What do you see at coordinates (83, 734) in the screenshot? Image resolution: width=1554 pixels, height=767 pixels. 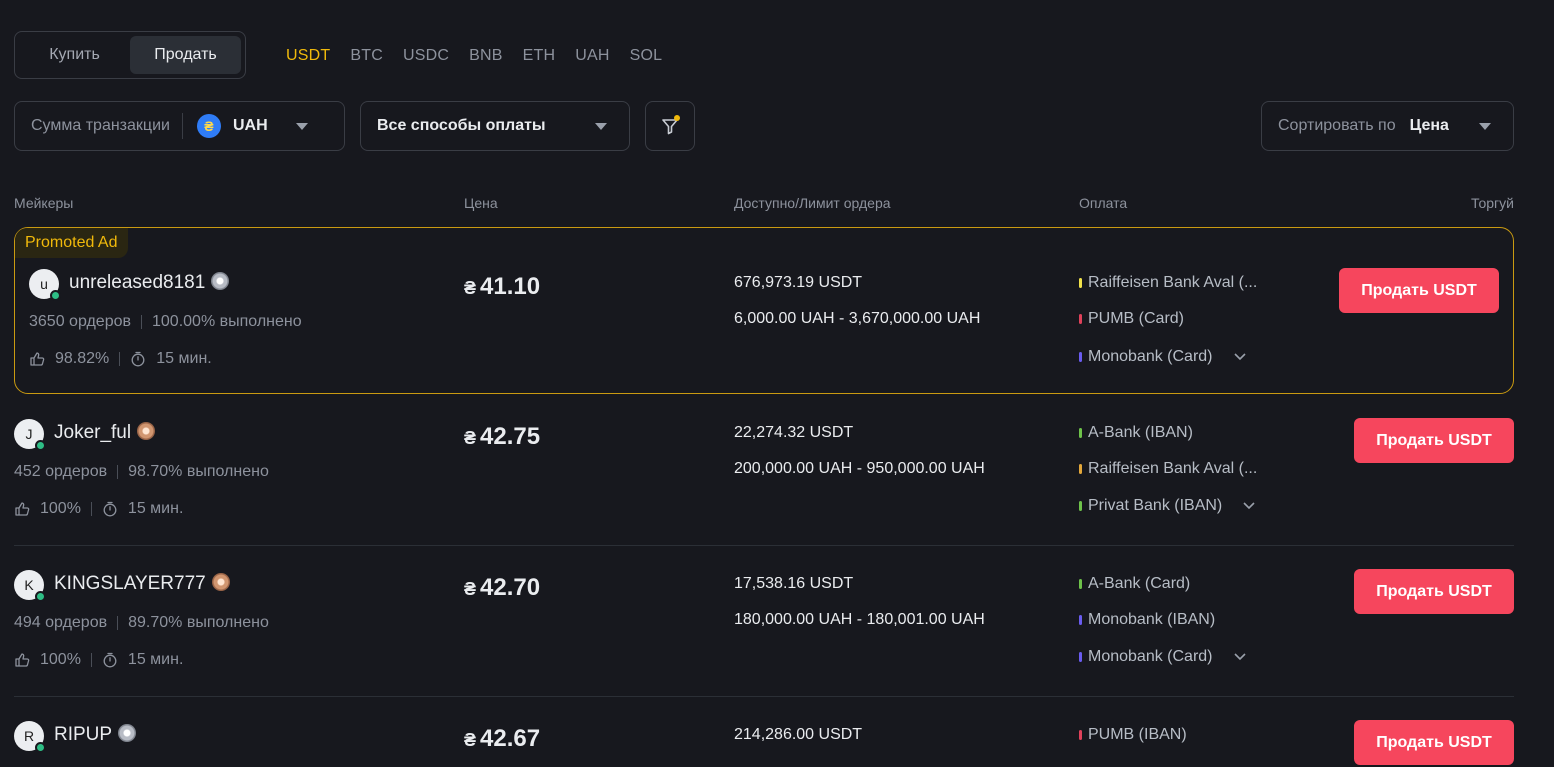 I see `maker-name: RIPUP` at bounding box center [83, 734].